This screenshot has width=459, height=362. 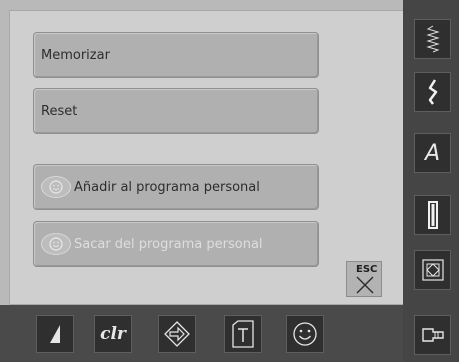 I want to click on bookmark-t-icon, so click(x=243, y=334).